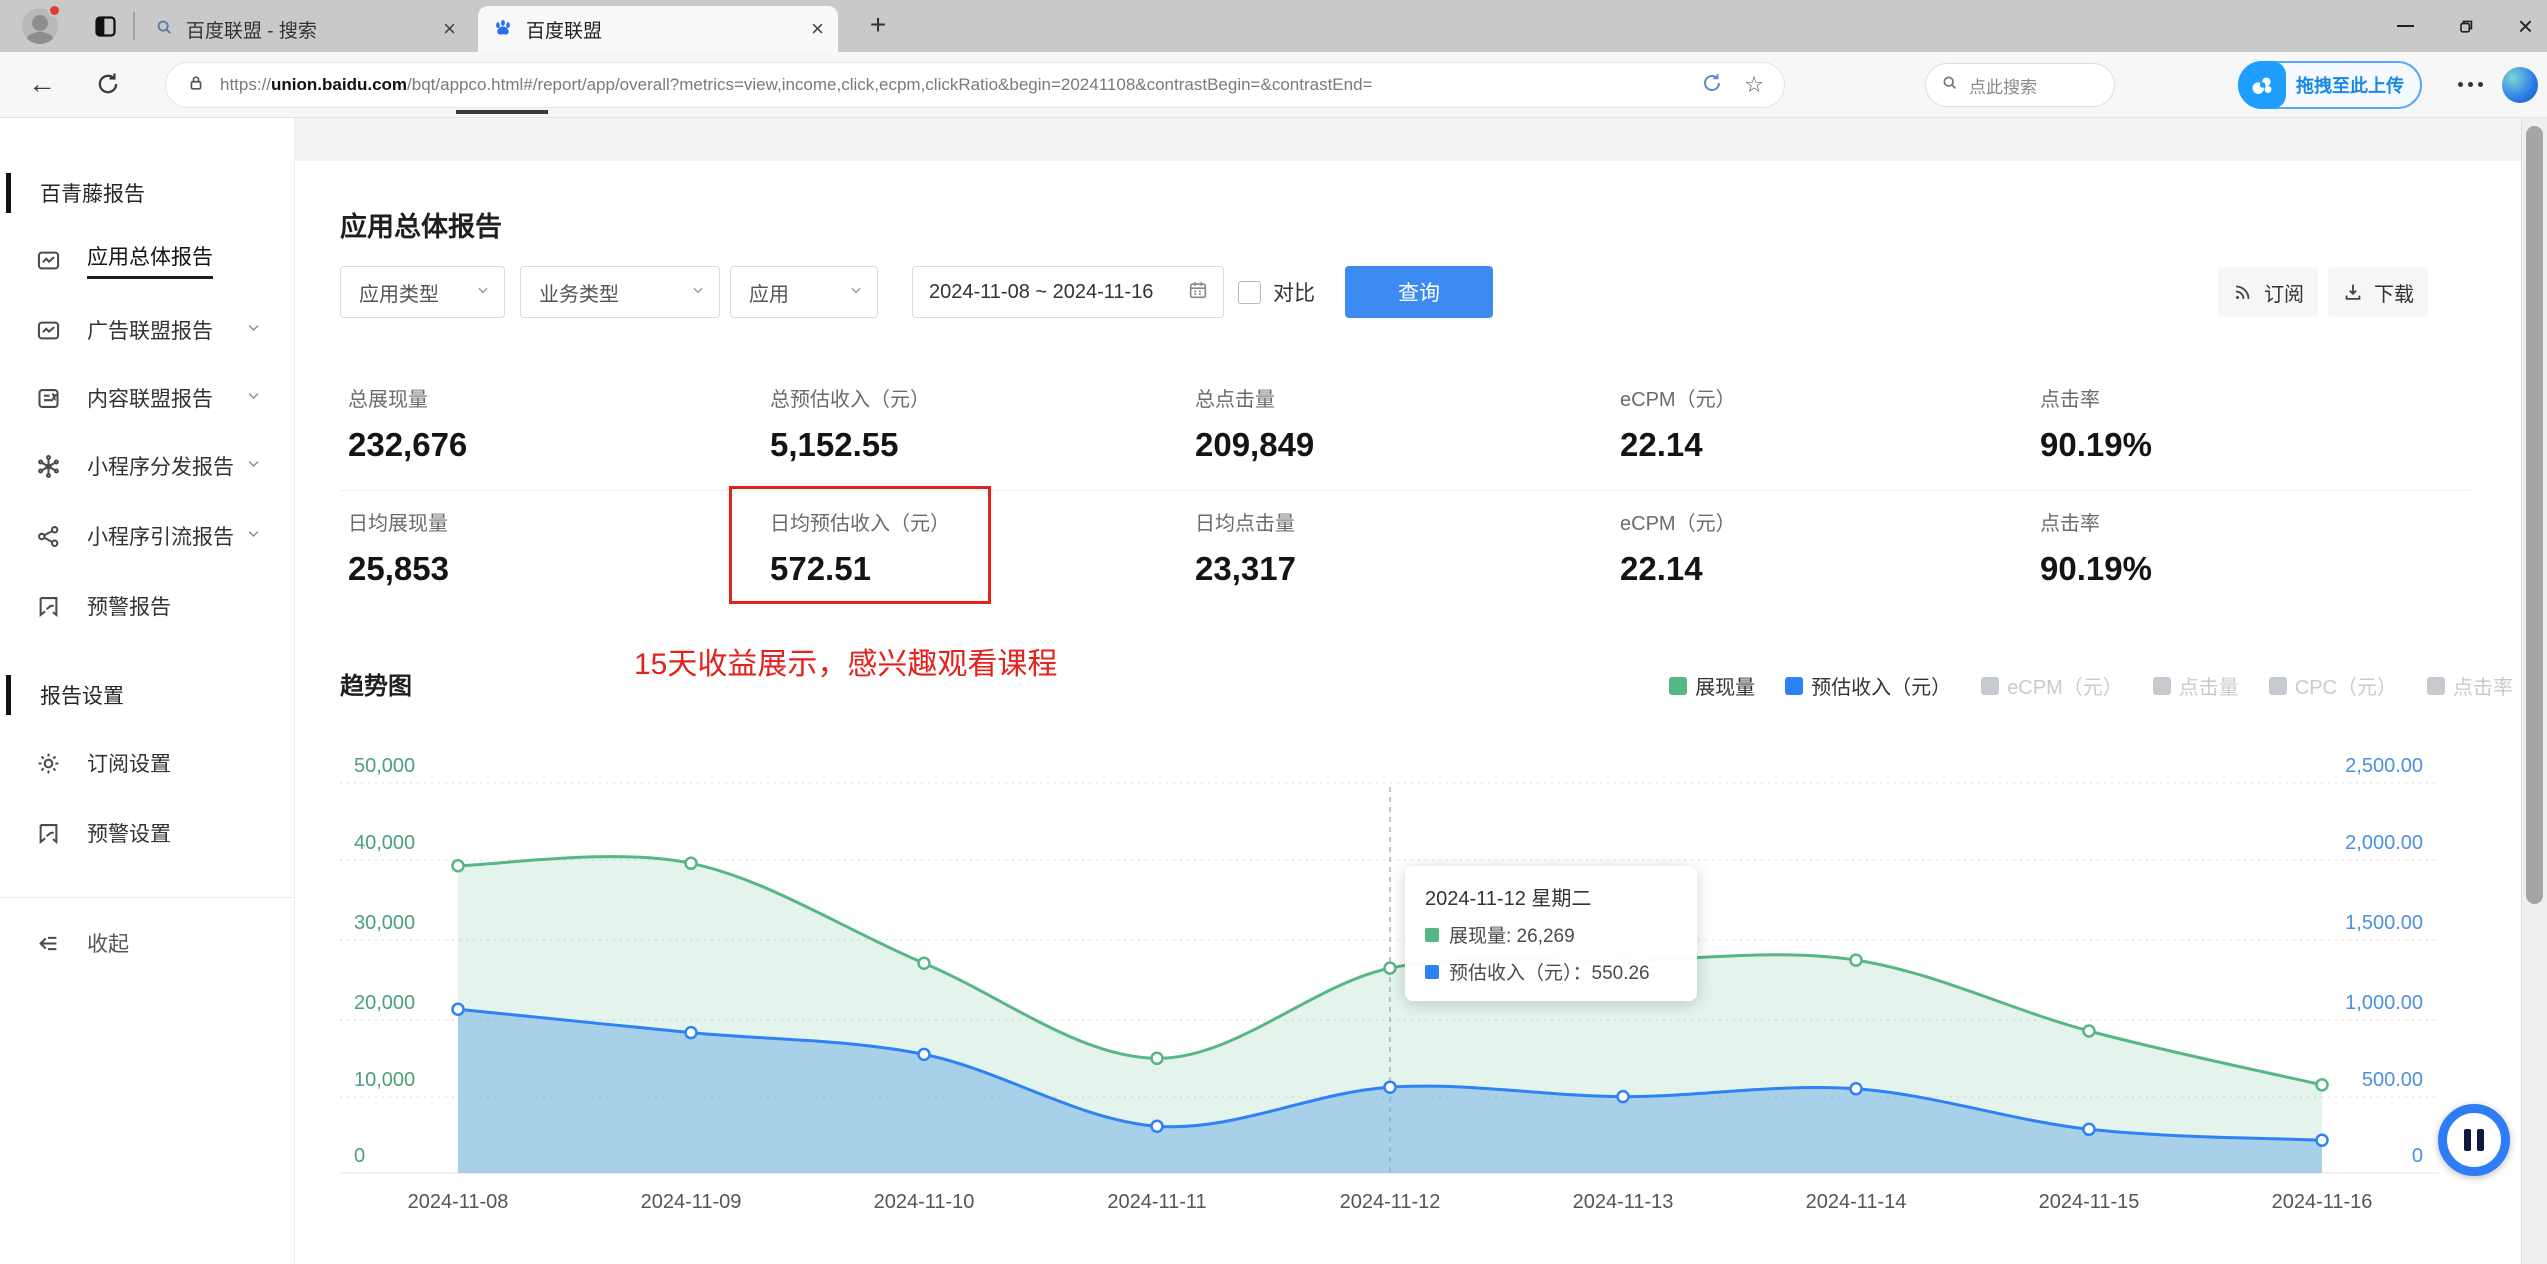  What do you see at coordinates (1678, 547) in the screenshot?
I see `stat-daily-3: eCPM（元） 22.14` at bounding box center [1678, 547].